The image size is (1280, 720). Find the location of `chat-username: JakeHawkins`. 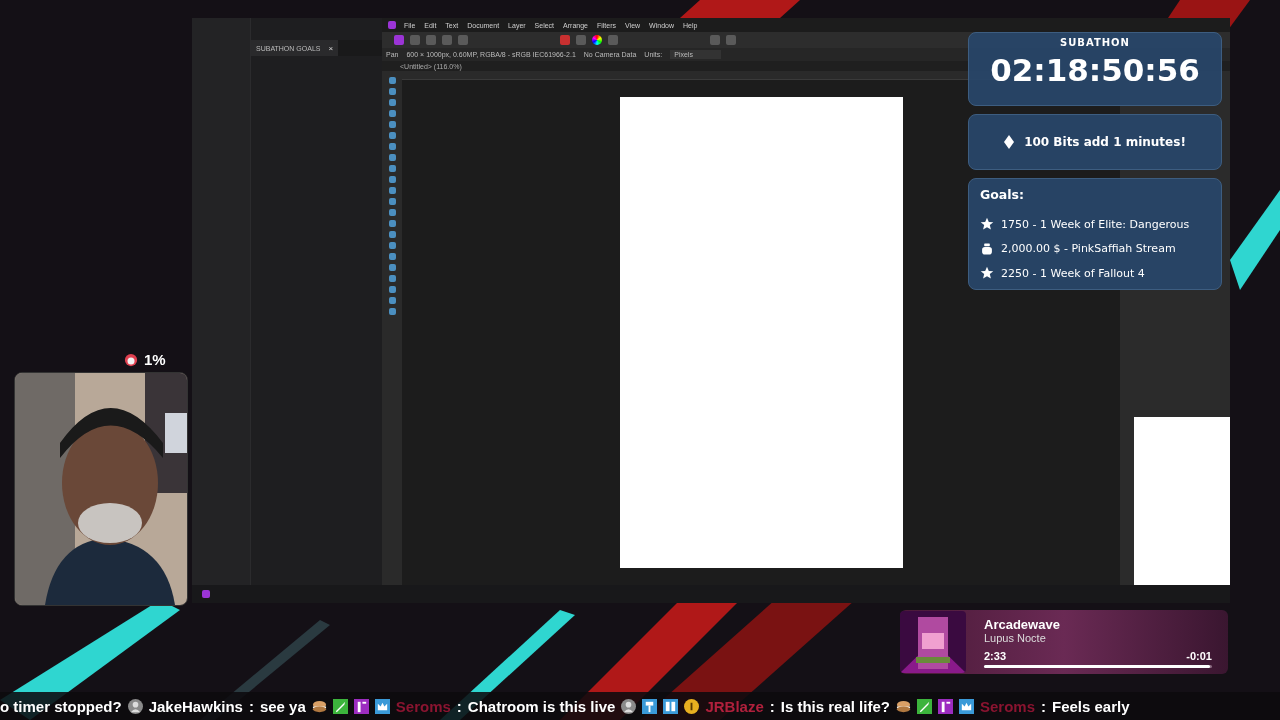

chat-username: JakeHawkins is located at coordinates (195, 706).